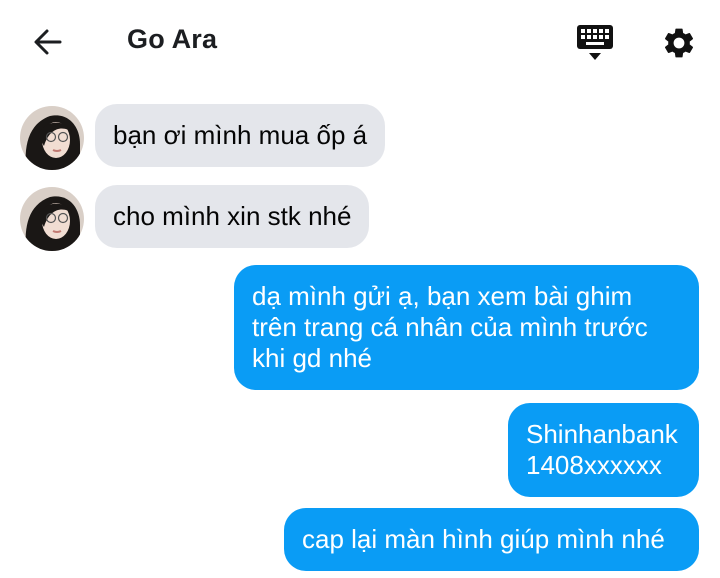  What do you see at coordinates (442, 296) in the screenshot?
I see `message-text: dạ mình gửi ạ, bạn xem bài ghim` at bounding box center [442, 296].